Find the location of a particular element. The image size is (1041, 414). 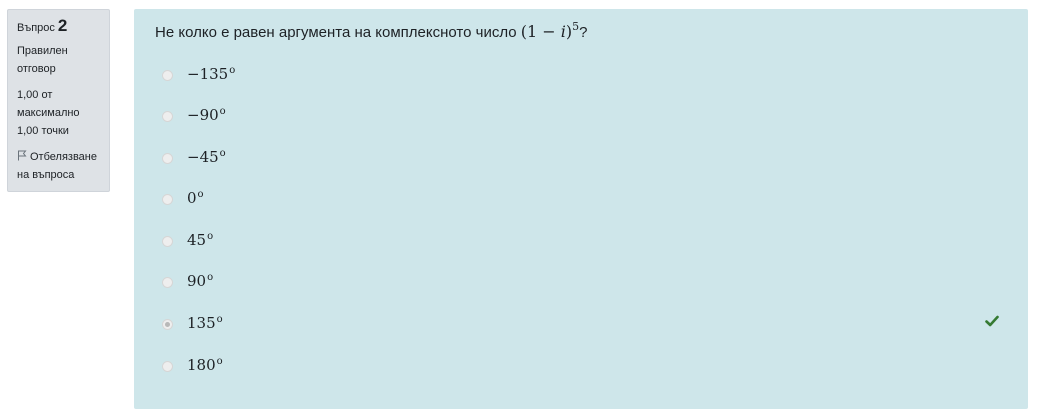

answer-option-selected: 135o is located at coordinates (192, 324).